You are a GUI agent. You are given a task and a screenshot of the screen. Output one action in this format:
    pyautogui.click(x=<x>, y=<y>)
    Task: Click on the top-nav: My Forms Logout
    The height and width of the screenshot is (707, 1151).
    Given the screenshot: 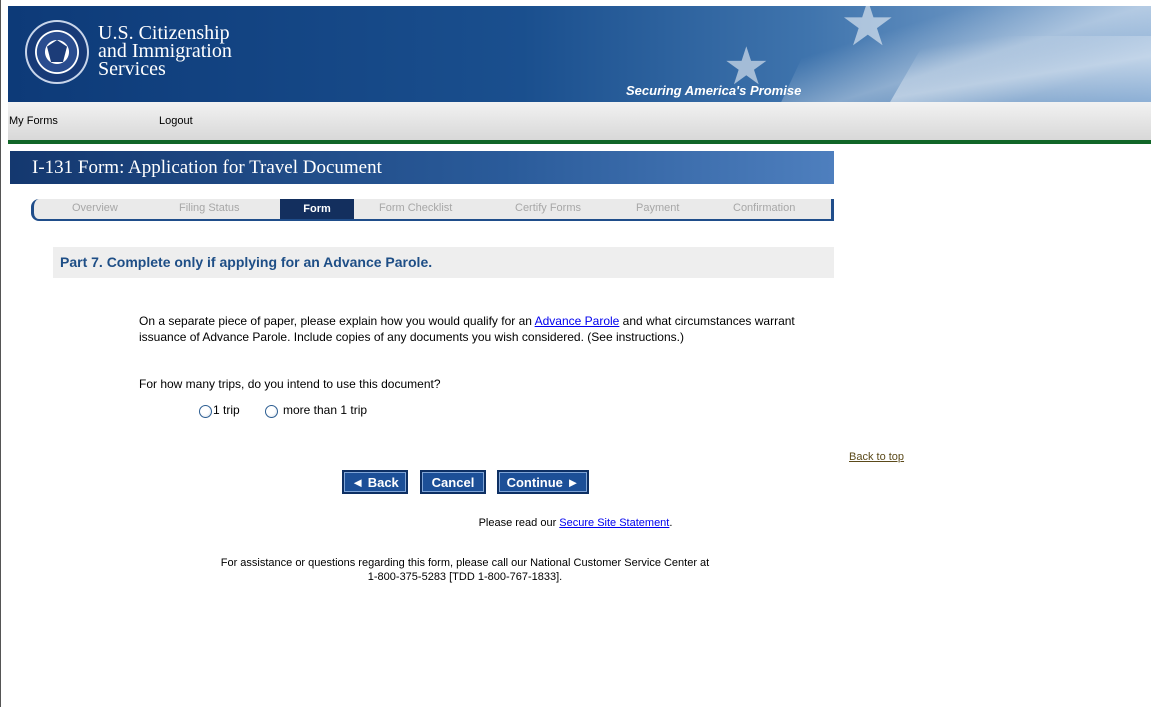 What is the action you would take?
    pyautogui.click(x=579, y=123)
    